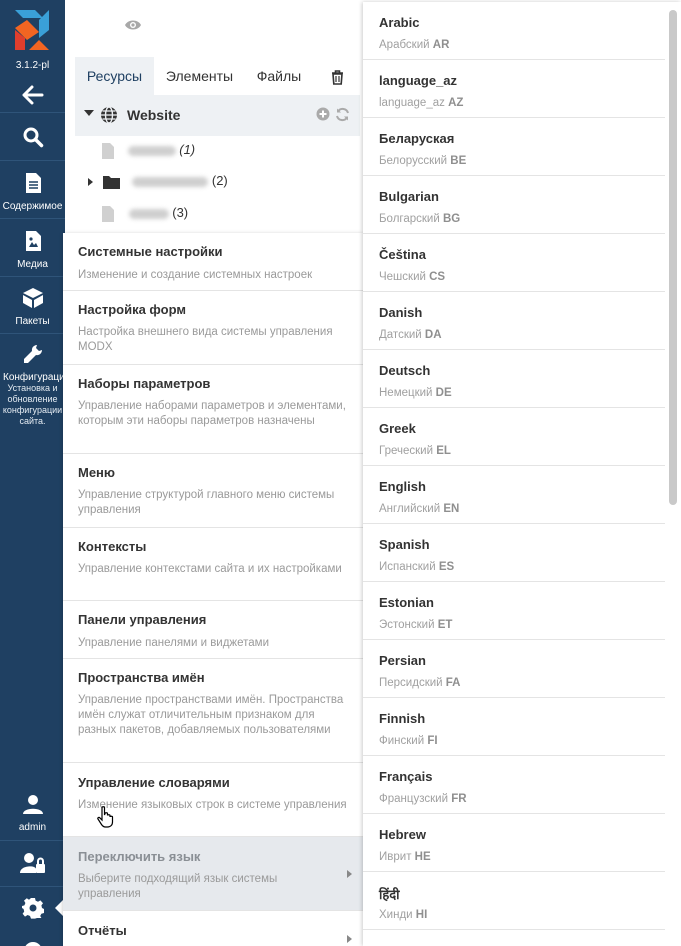  I want to click on search-icon, so click(33, 137).